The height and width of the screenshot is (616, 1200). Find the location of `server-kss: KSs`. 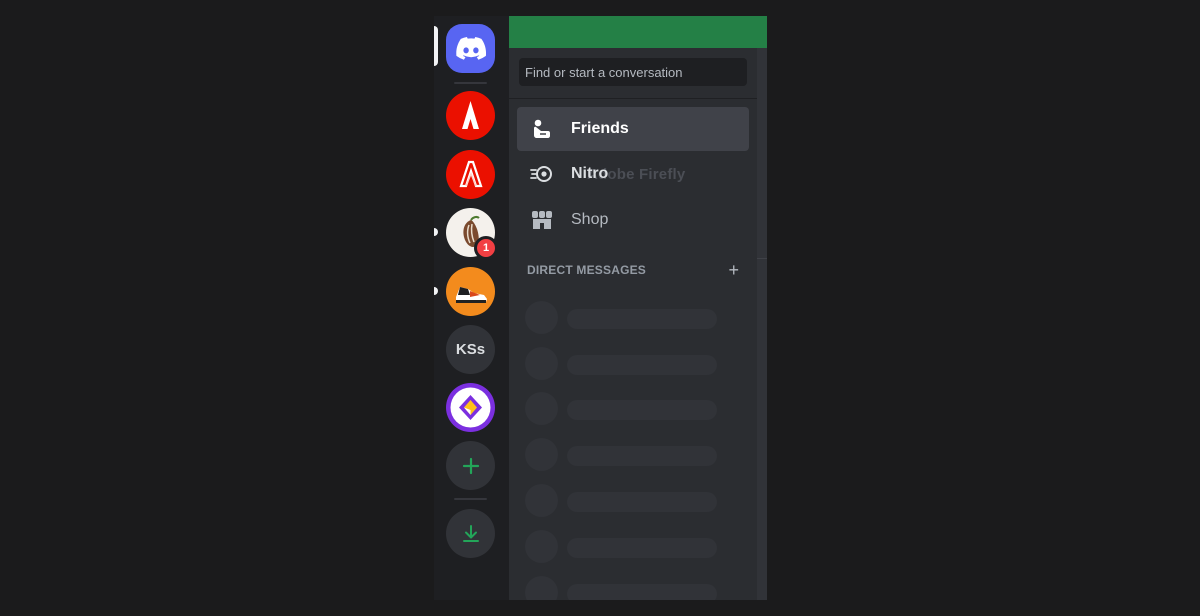

server-kss: KSs is located at coordinates (470, 349).